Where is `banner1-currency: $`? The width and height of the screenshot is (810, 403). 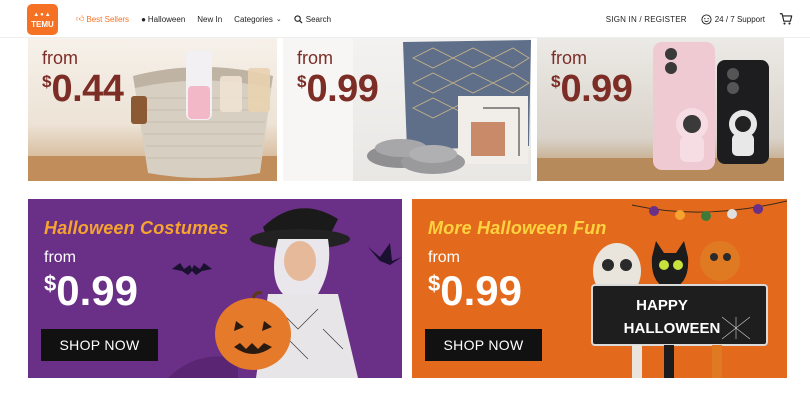
banner1-currency: $ is located at coordinates (50, 283).